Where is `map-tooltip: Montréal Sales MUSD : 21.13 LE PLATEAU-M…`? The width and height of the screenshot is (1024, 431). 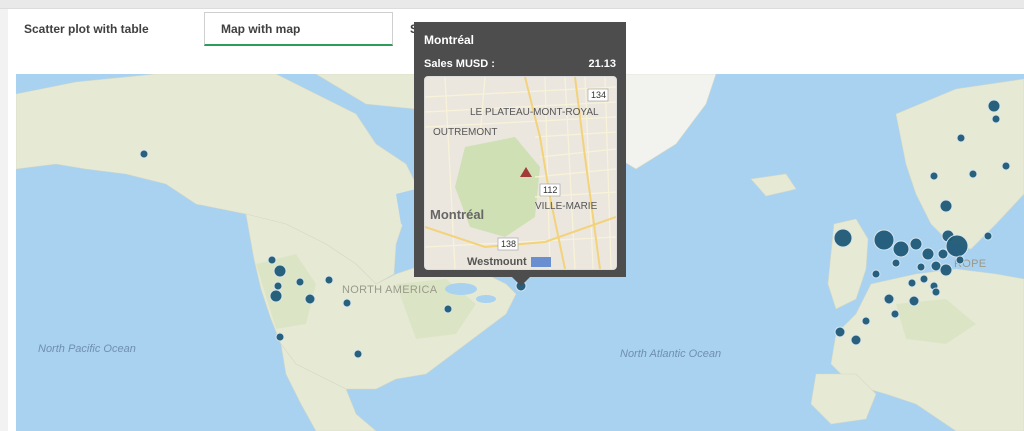
map-tooltip: Montréal Sales MUSD : 21.13 LE PLATEAU-M… is located at coordinates (520, 154).